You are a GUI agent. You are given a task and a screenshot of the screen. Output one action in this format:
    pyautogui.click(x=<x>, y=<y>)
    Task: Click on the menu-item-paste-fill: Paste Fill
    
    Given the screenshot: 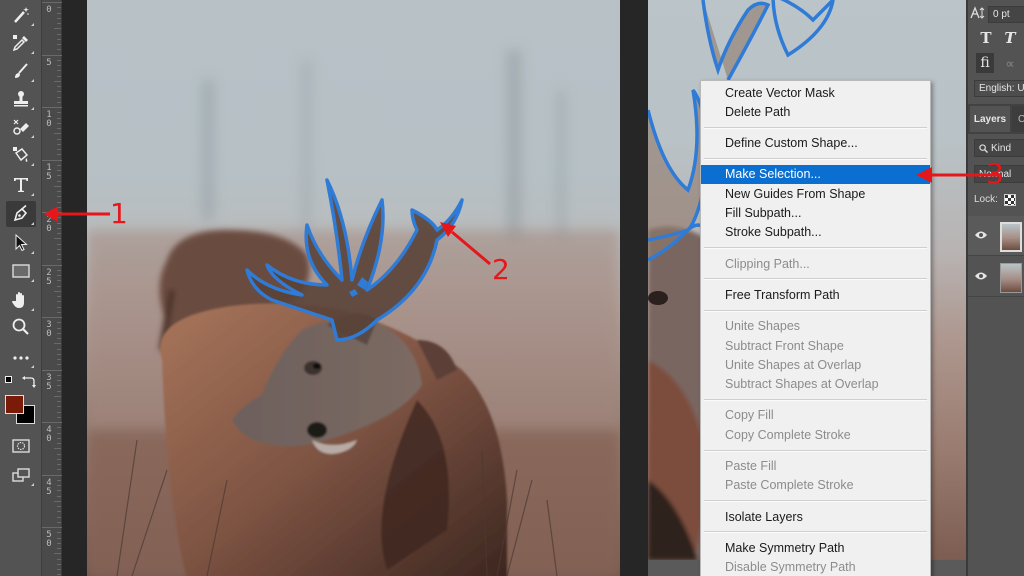 What is the action you would take?
    pyautogui.click(x=815, y=466)
    